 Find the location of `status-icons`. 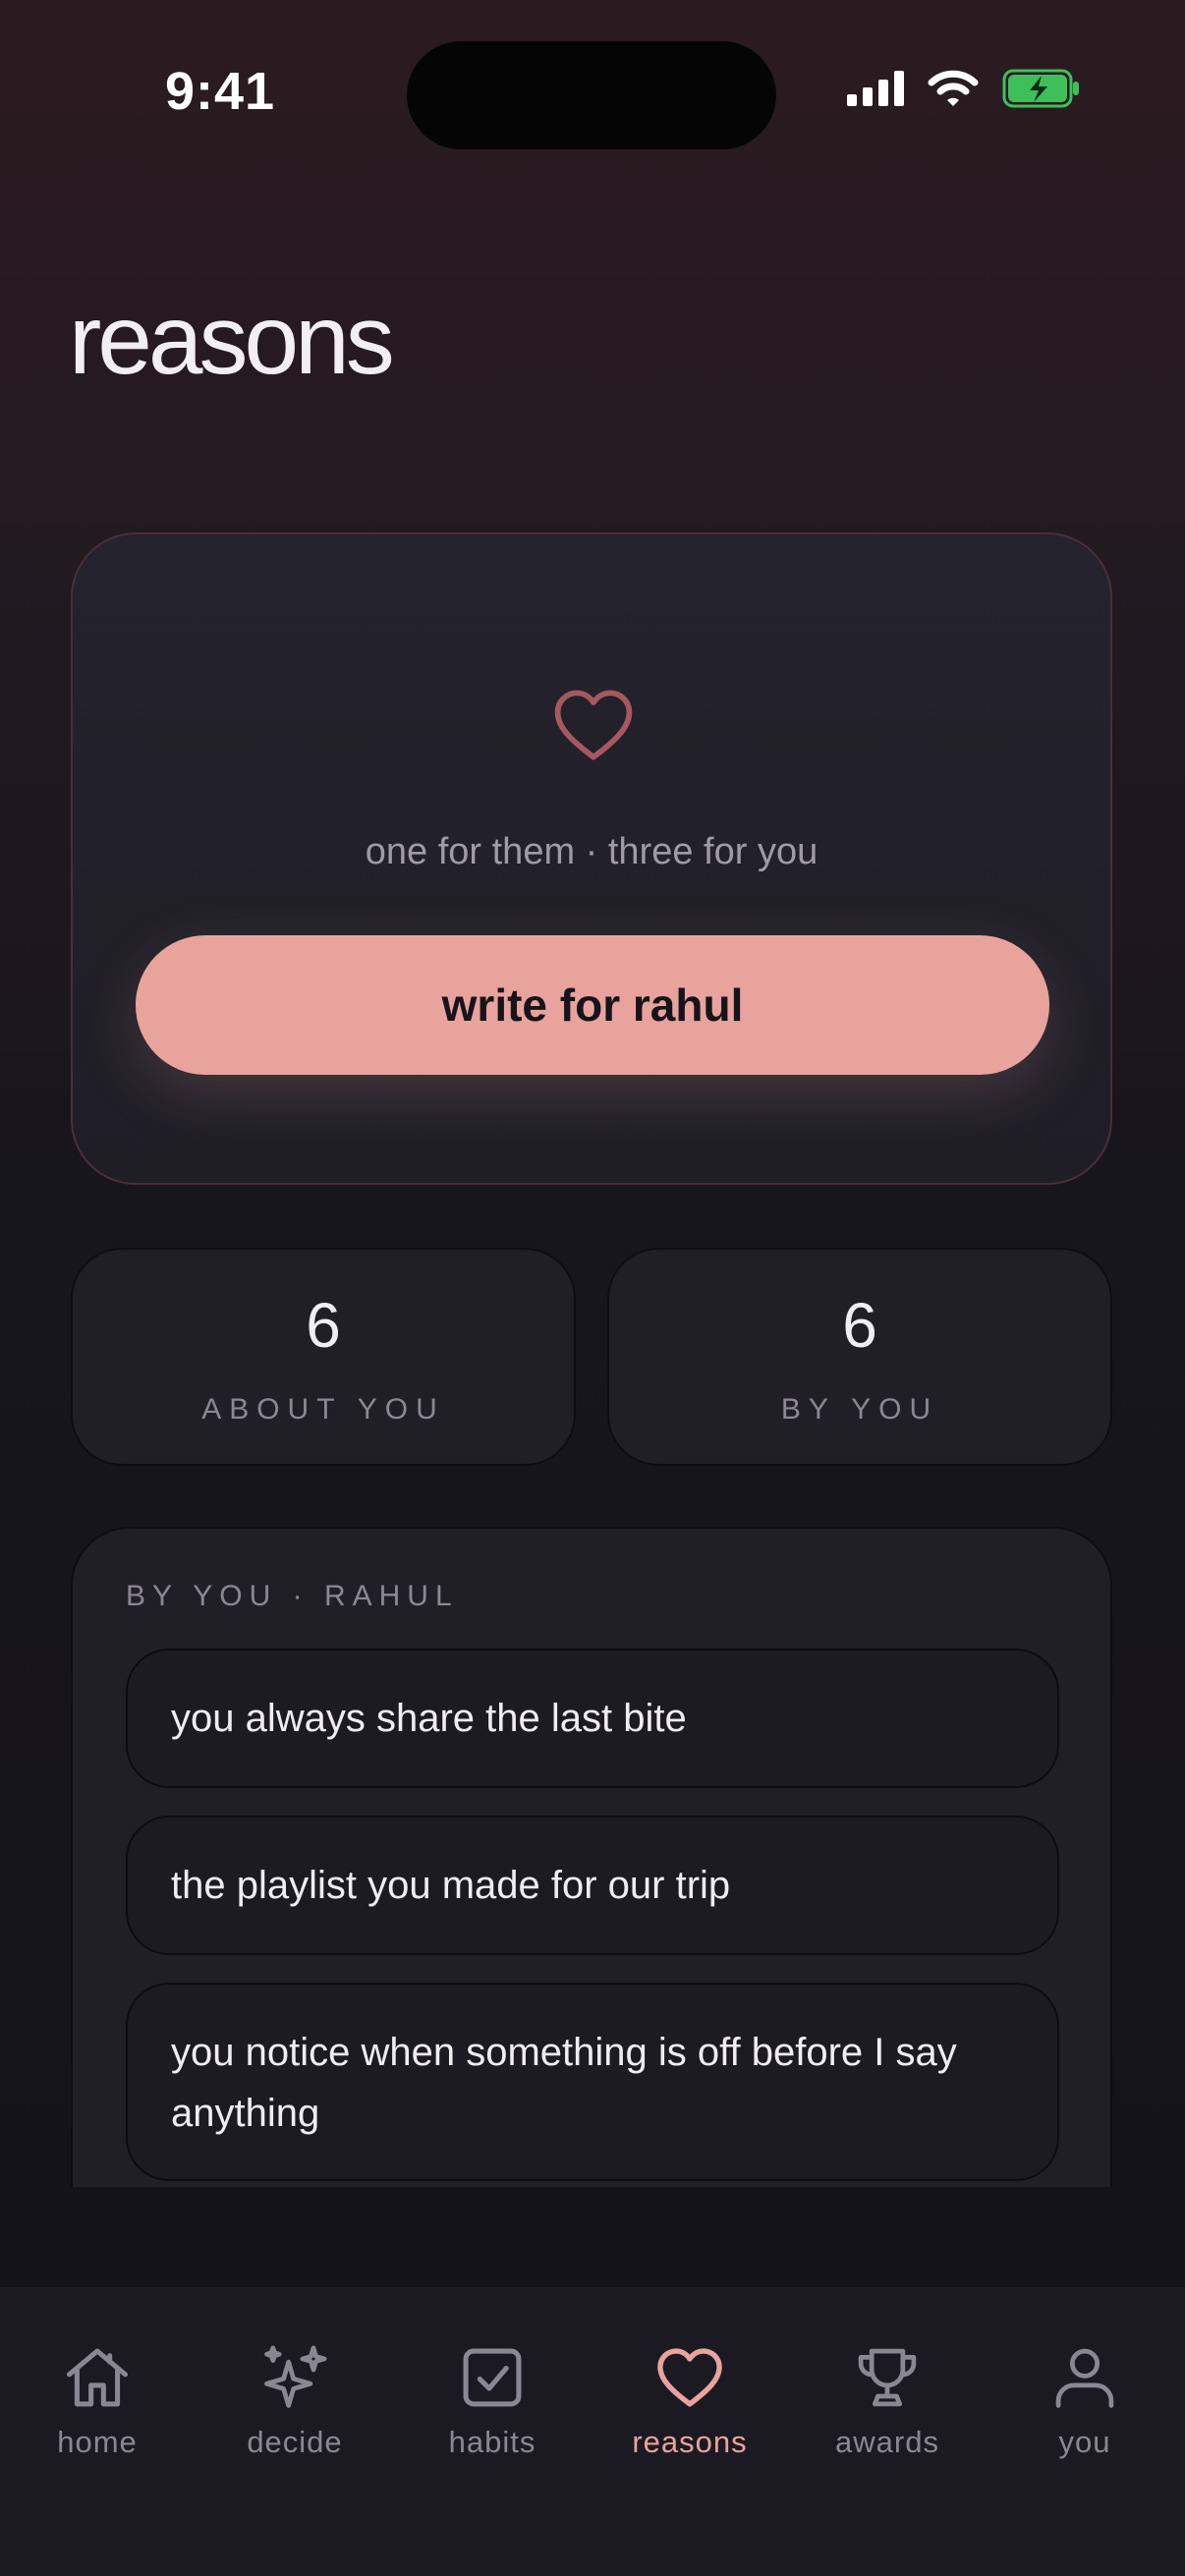

status-icons is located at coordinates (964, 88).